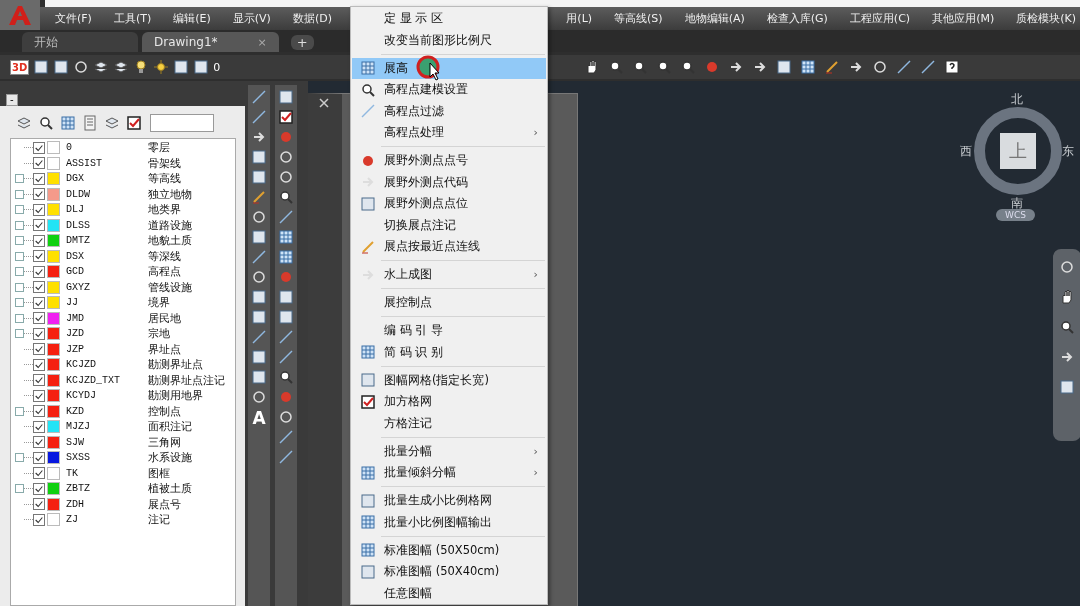 The width and height of the screenshot is (1080, 606). What do you see at coordinates (714, 18) in the screenshot?
I see `menu-item: 地物编辑(A)` at bounding box center [714, 18].